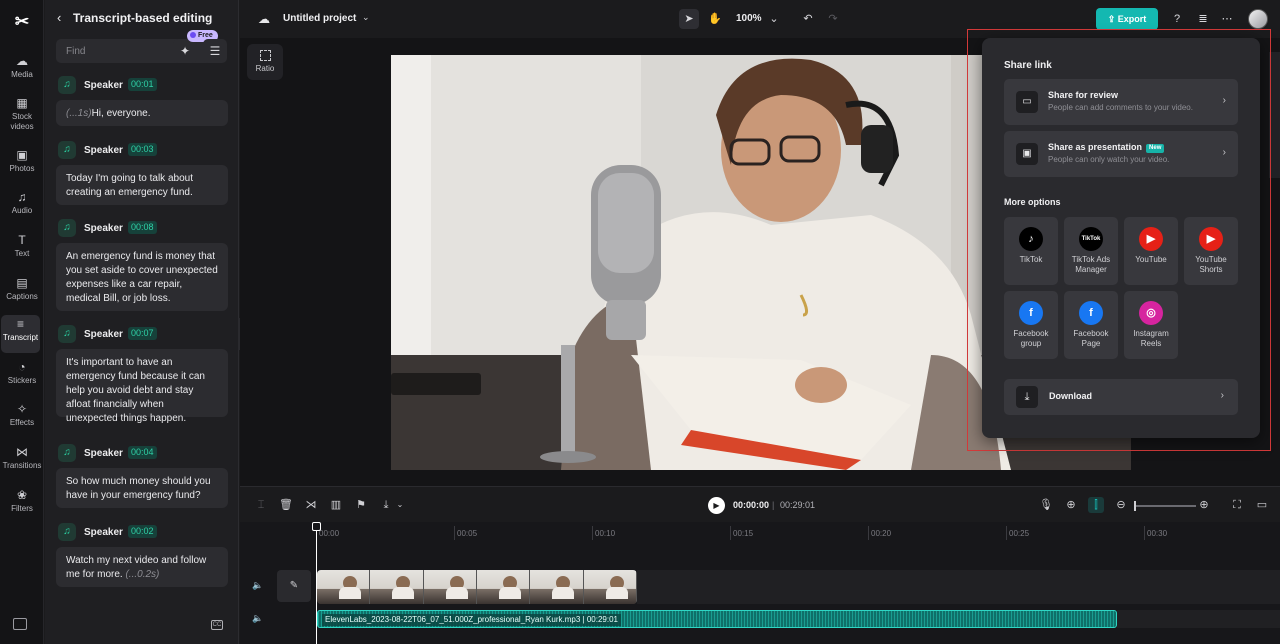 The image size is (1280, 644). Describe the element at coordinates (1198, 619) in the screenshot. I see `audio-track-empty` at that location.